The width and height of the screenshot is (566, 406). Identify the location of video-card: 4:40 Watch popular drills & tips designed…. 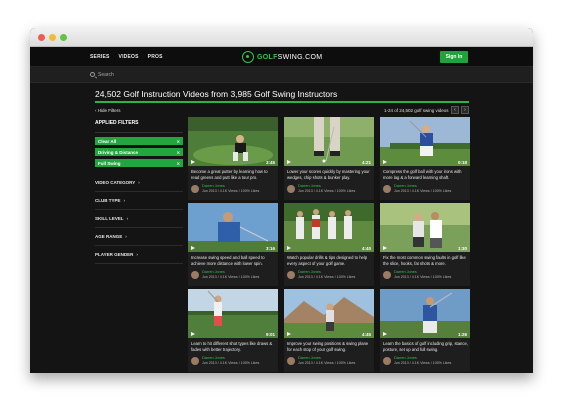
(329, 244).